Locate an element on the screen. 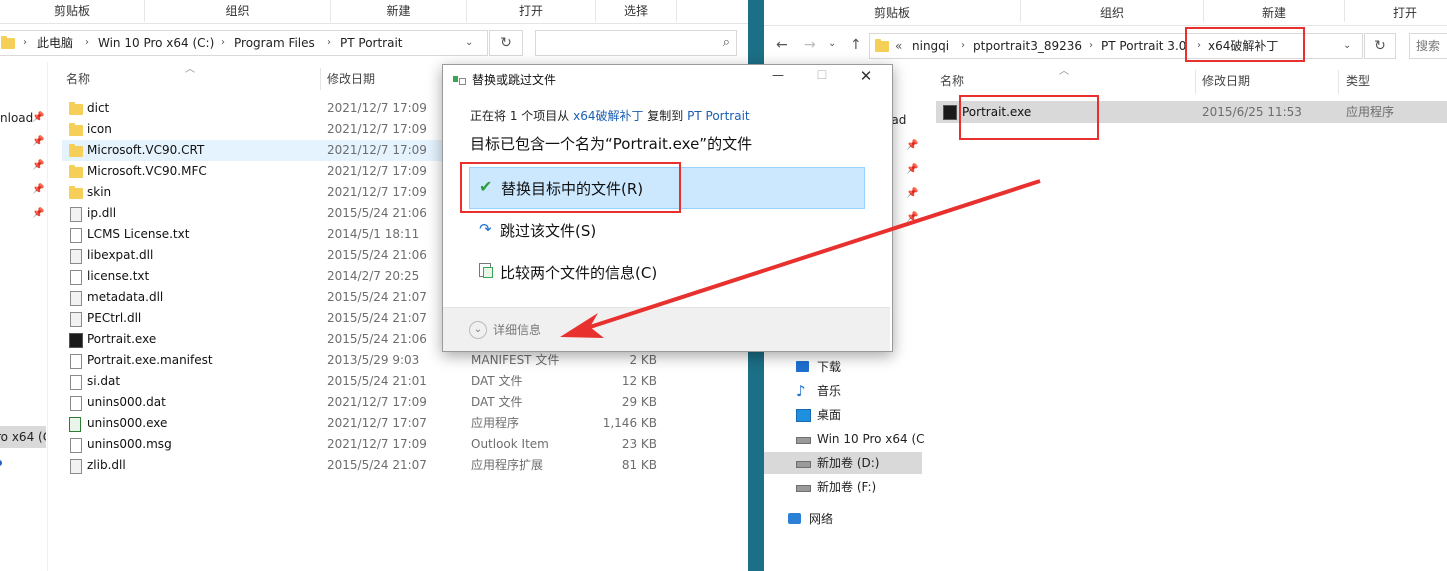 Image resolution: width=1447 pixels, height=571 pixels. right-header-type: 类型 is located at coordinates (1358, 81).